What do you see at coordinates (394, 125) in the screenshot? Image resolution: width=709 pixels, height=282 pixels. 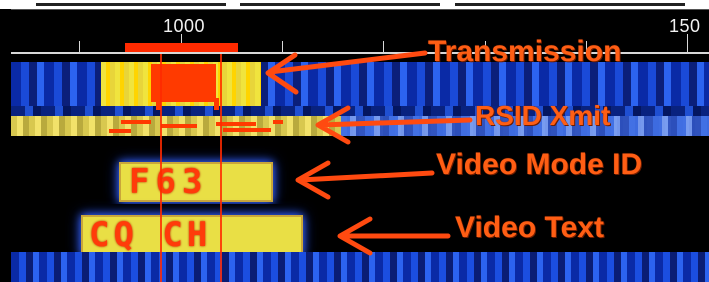 I see `rsid-arrow-icon` at bounding box center [394, 125].